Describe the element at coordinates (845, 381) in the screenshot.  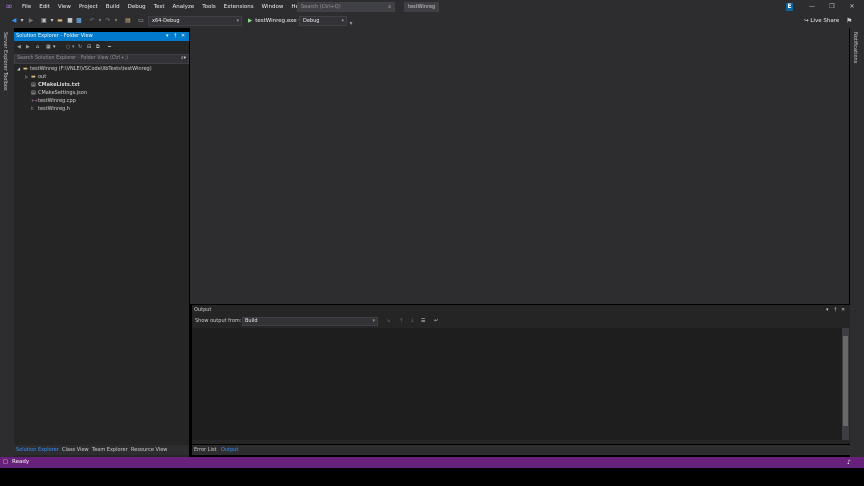
I see `scrollbar-thumb` at that location.